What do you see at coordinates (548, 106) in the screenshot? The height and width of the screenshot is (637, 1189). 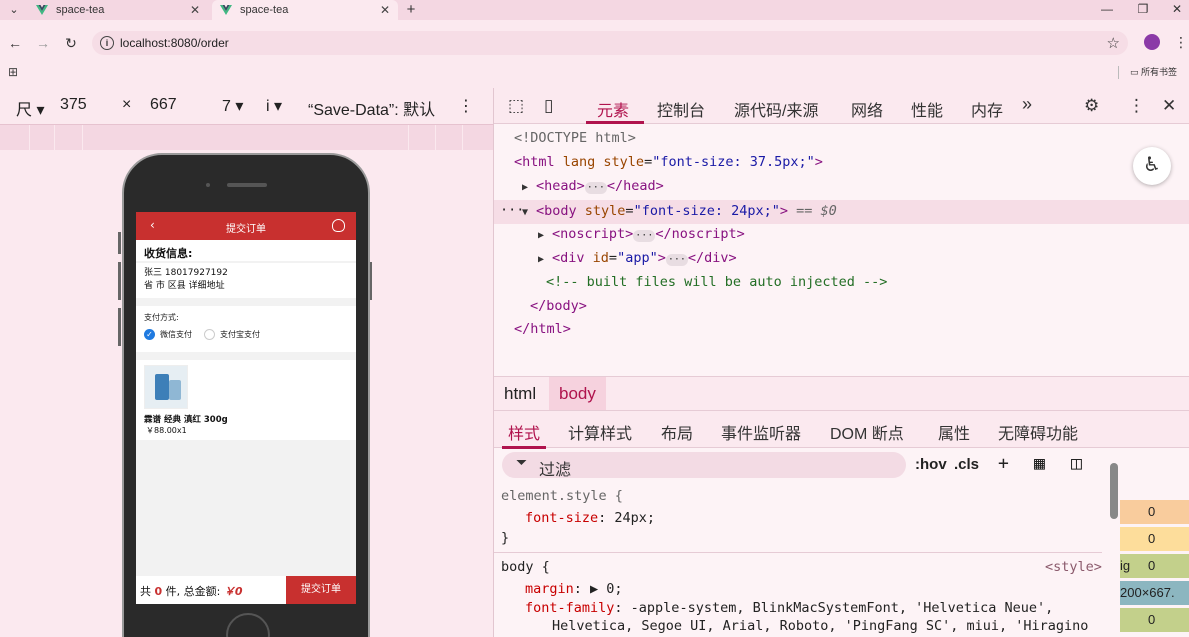 I see `device-toggle-icon: ▯` at bounding box center [548, 106].